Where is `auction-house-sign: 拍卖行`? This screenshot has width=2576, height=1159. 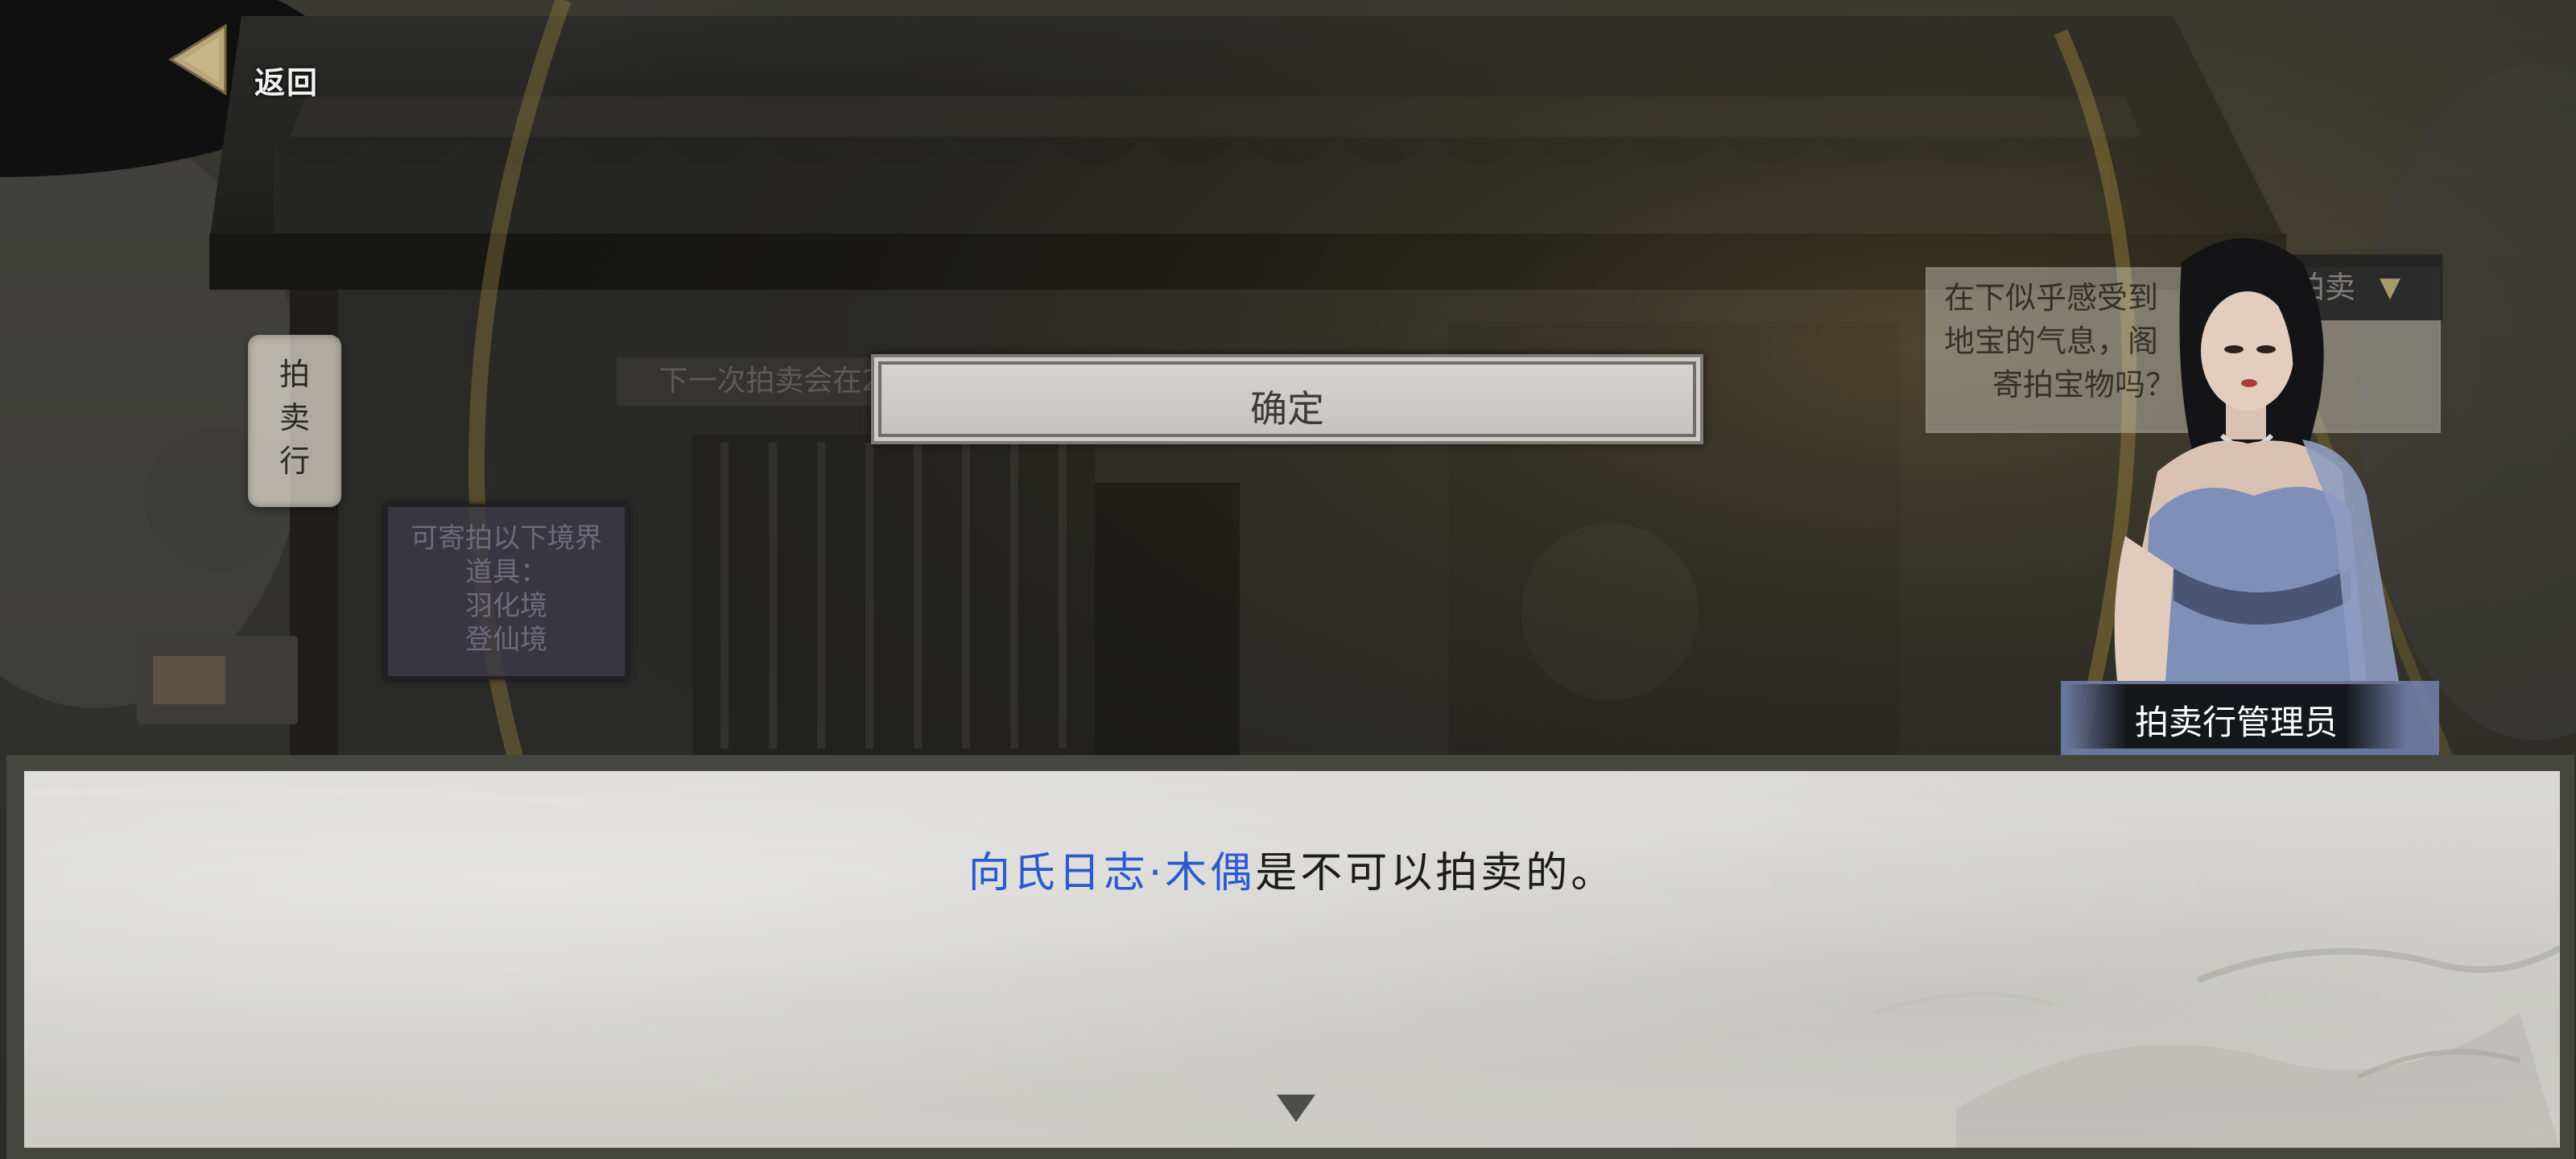
auction-house-sign: 拍卖行 is located at coordinates (294, 421).